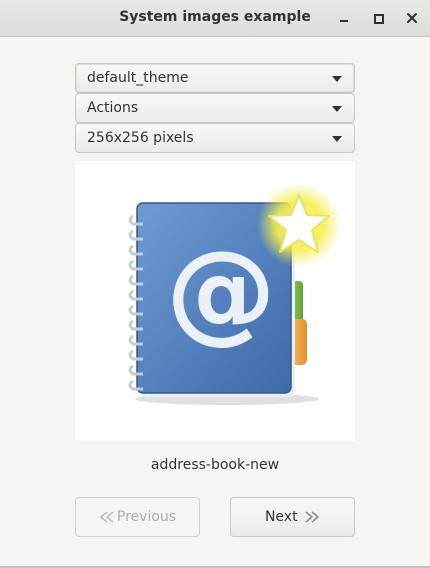  Describe the element at coordinates (215, 78) in the screenshot. I see `theme-combobox: default_theme` at that location.